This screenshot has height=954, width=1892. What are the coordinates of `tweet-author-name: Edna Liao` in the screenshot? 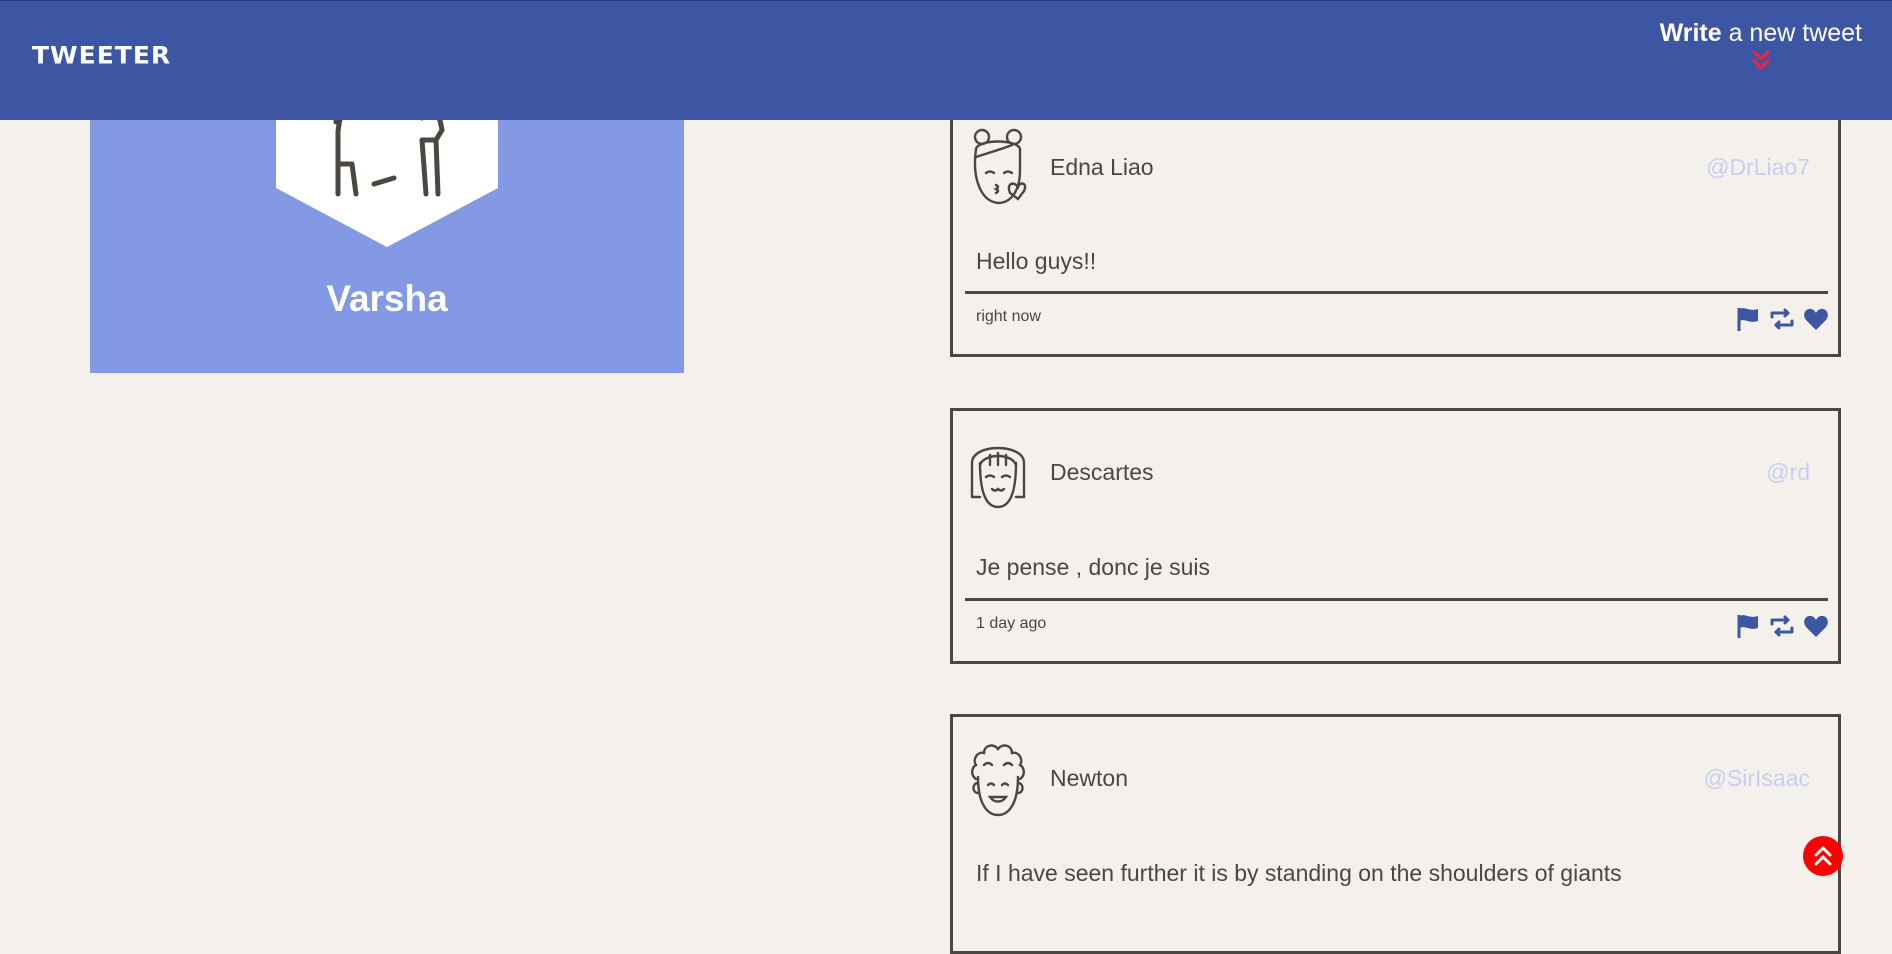 It's located at (1102, 167).